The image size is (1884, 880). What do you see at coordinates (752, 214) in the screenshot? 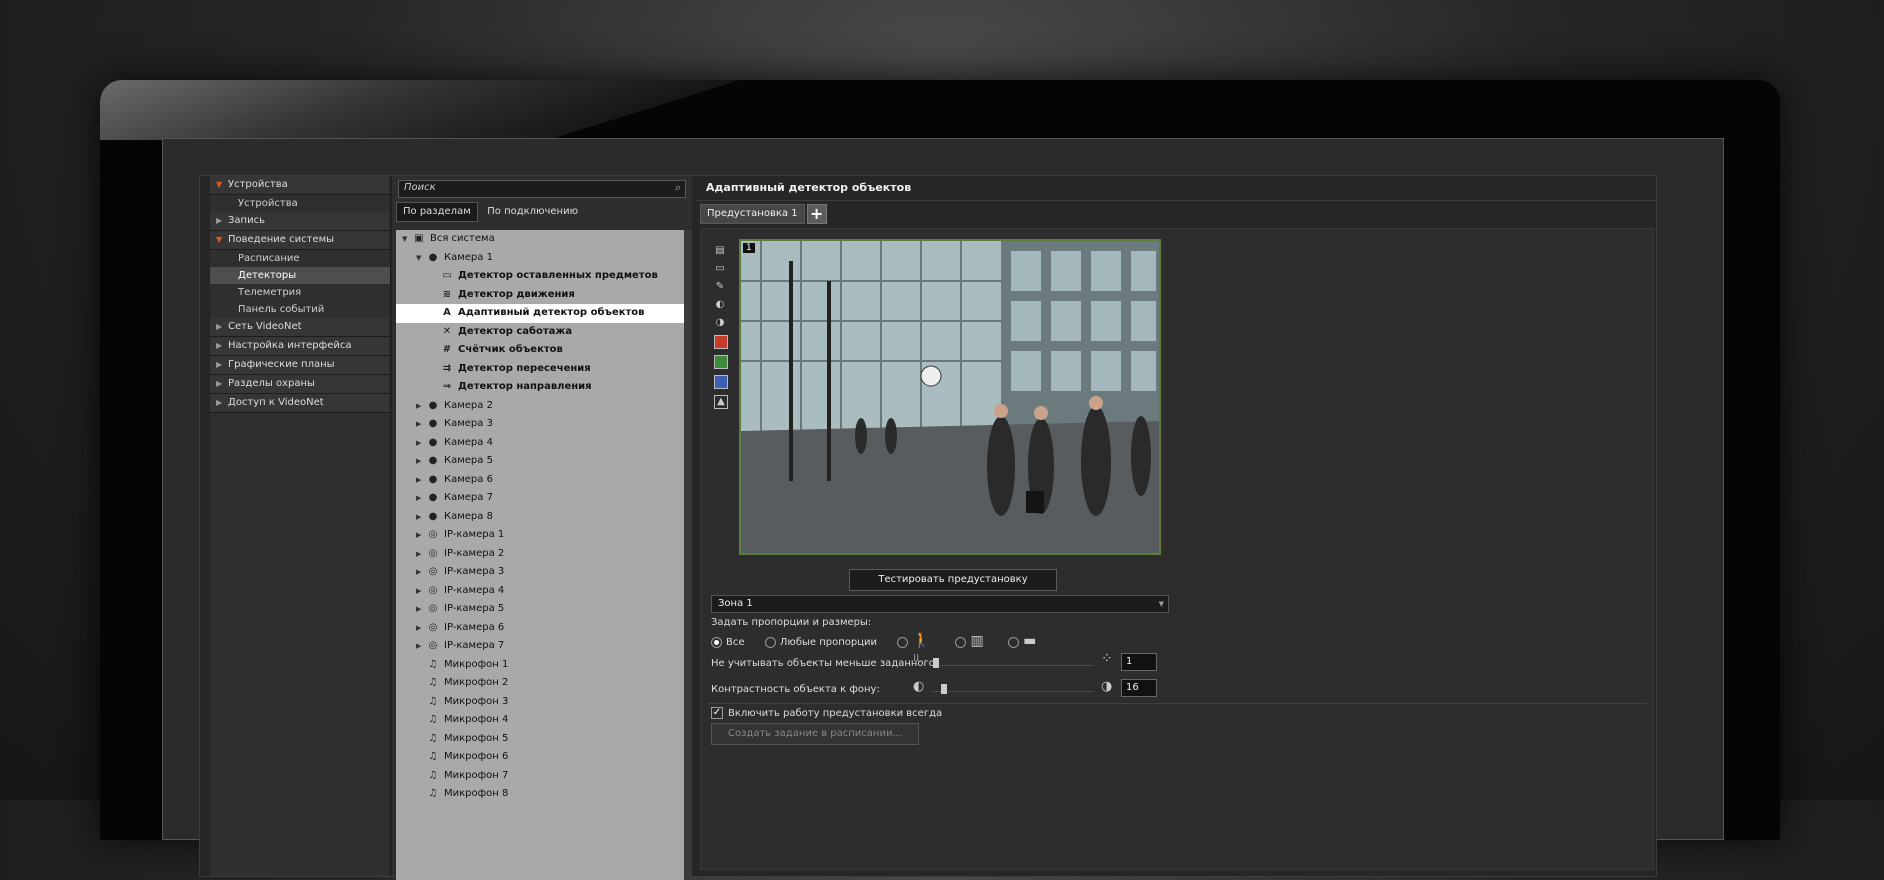
I see `tab-preset-1: Предустановка 1` at bounding box center [752, 214].